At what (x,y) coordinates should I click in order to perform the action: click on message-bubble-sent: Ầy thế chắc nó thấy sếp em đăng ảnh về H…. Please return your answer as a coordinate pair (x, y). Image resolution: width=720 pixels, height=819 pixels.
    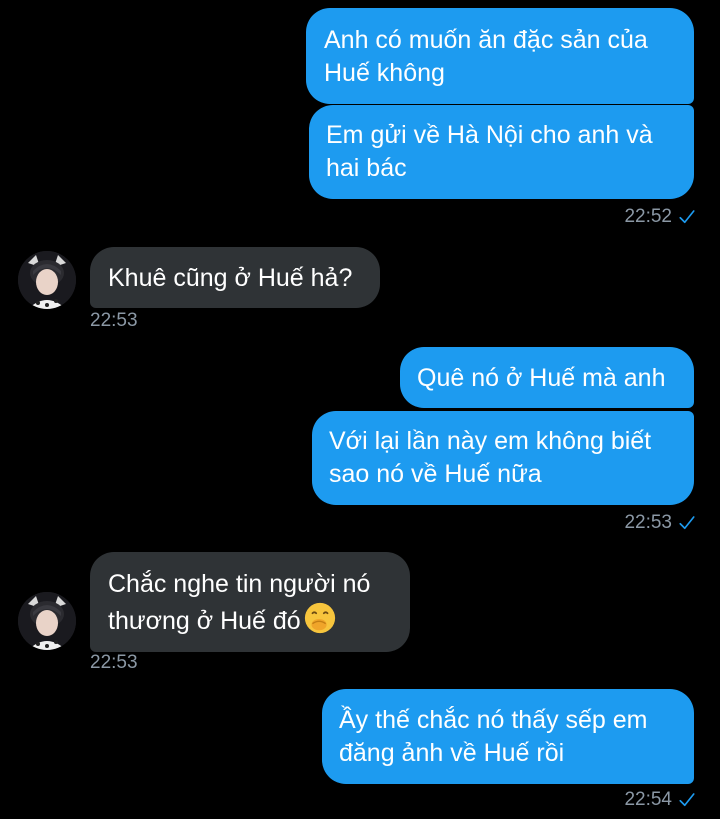
    Looking at the image, I should click on (508, 736).